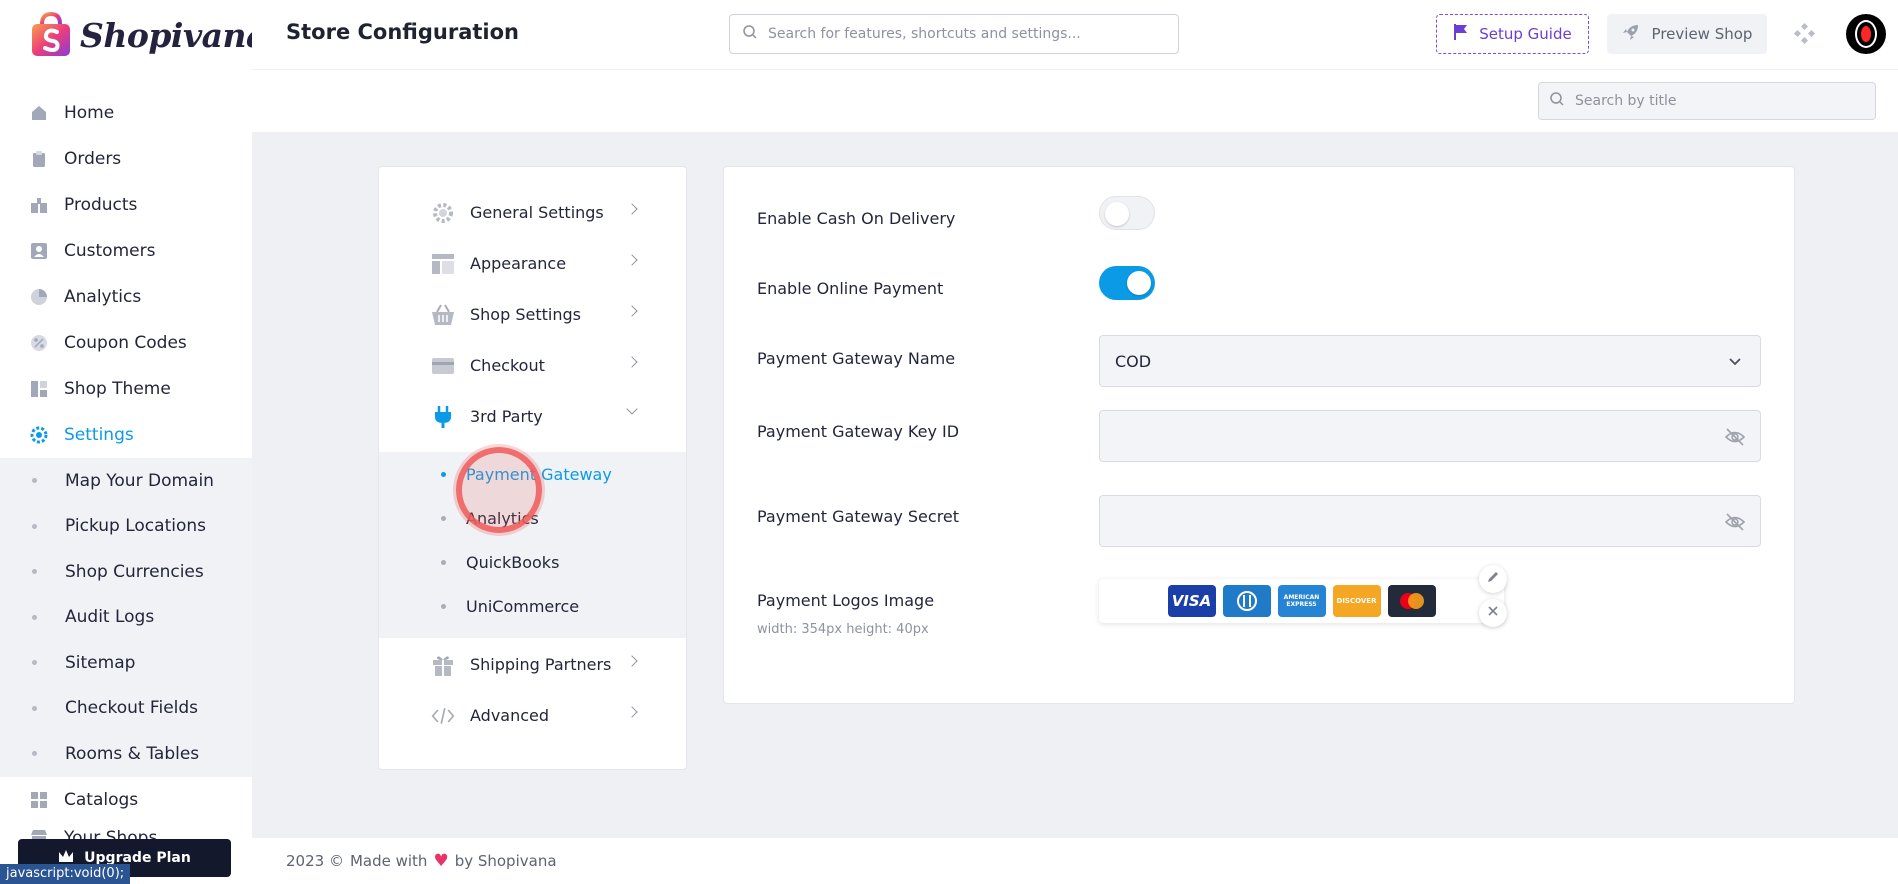 The height and width of the screenshot is (884, 1898). Describe the element at coordinates (1075, 861) in the screenshot. I see `footer: 2023 © Made with ♥ by Shopivana` at that location.